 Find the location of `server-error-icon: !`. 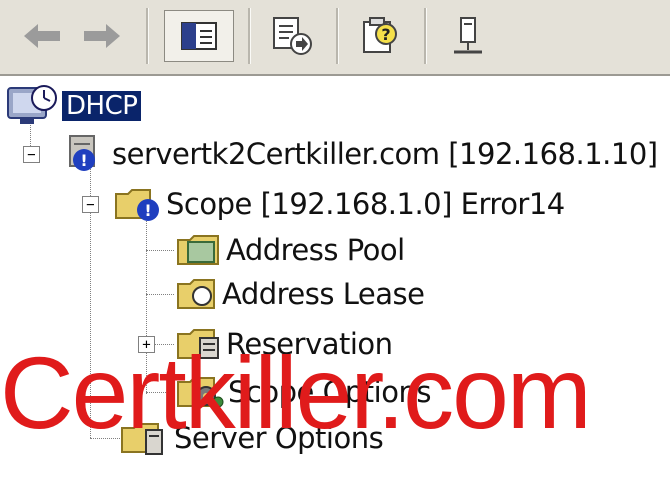

server-error-icon: ! is located at coordinates (82, 153).